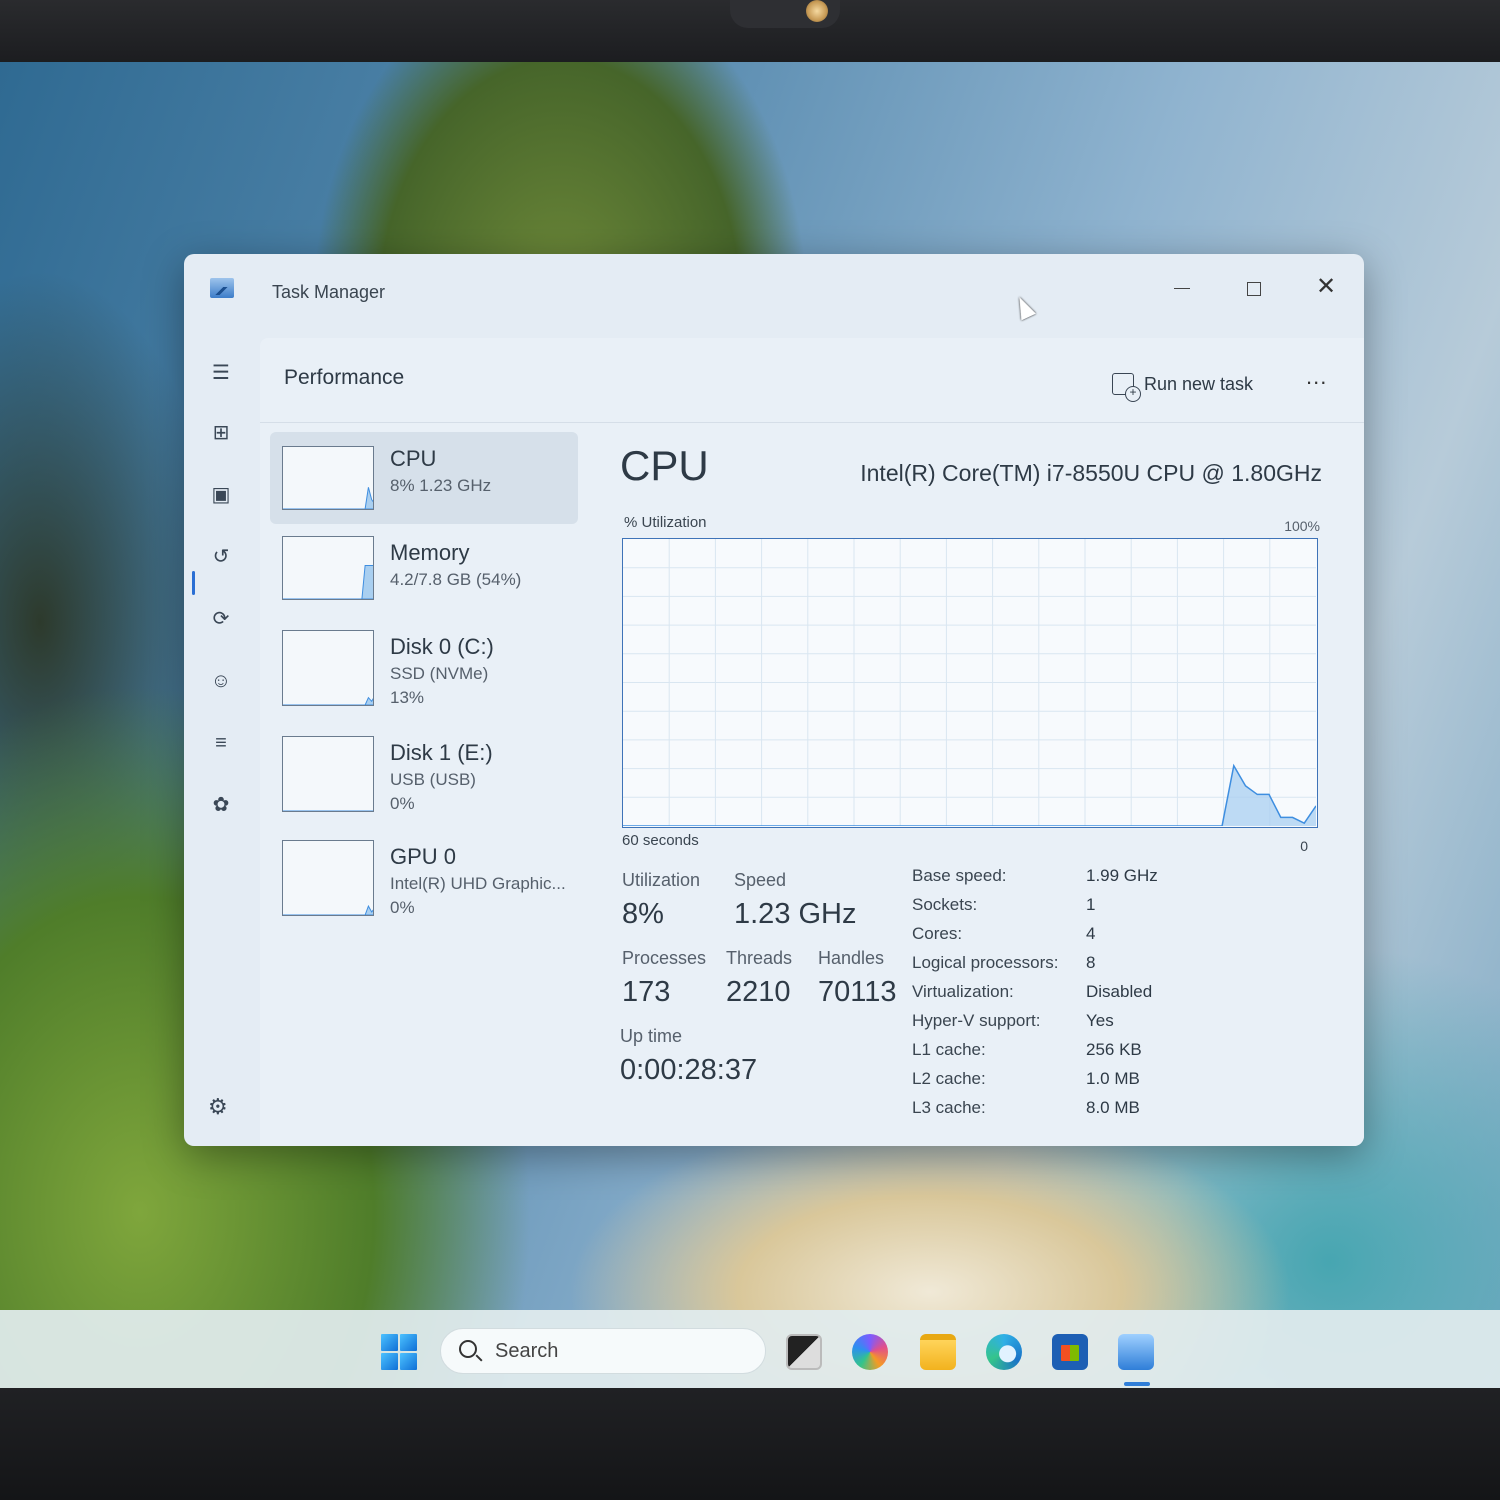 Image resolution: width=1500 pixels, height=1500 pixels. What do you see at coordinates (970, 683) in the screenshot?
I see `cpu-utilization-graph` at bounding box center [970, 683].